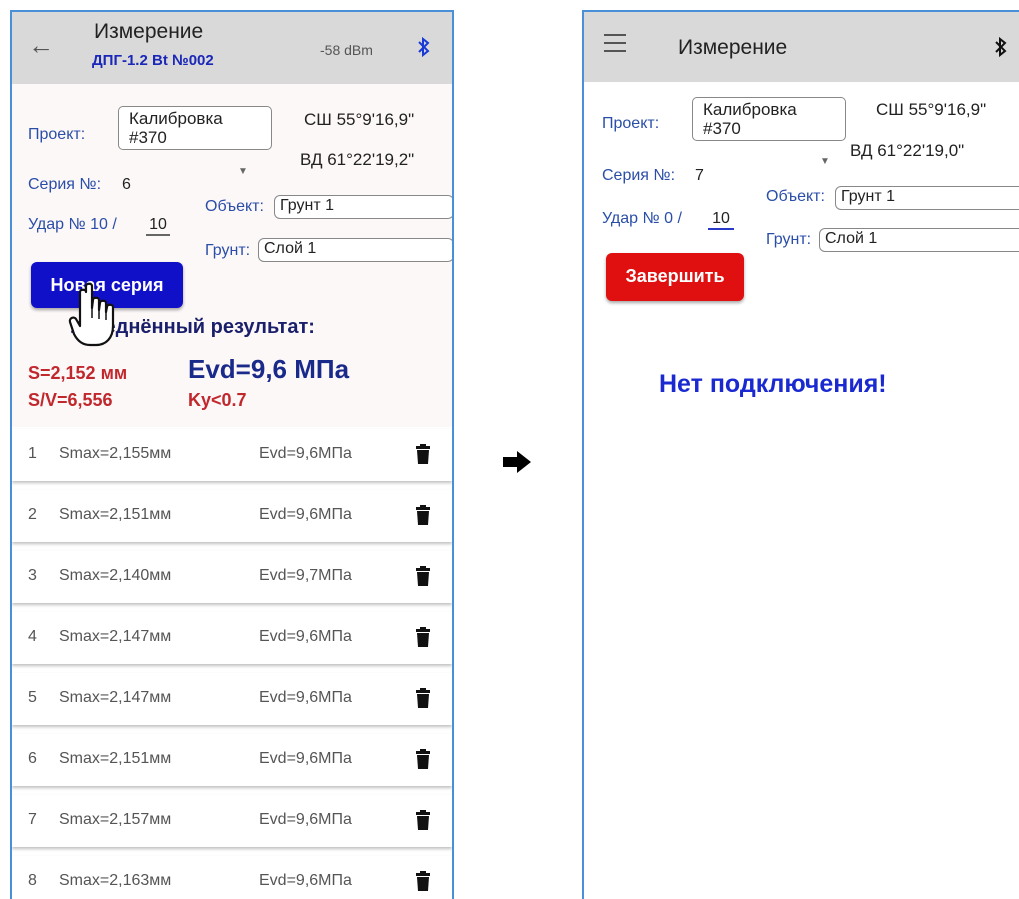 The image size is (1019, 899). Describe the element at coordinates (41, 45) in the screenshot. I see `back-arrow-icon: ←` at that location.